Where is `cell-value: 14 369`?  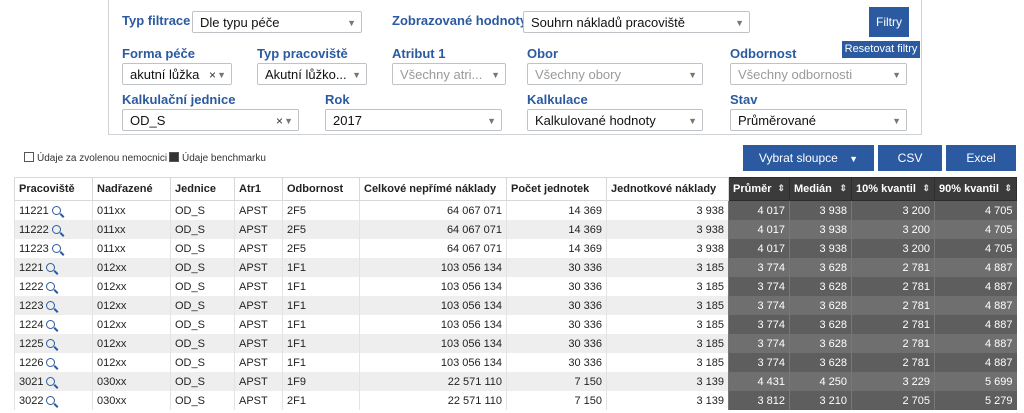
cell-value: 14 369 is located at coordinates (585, 210).